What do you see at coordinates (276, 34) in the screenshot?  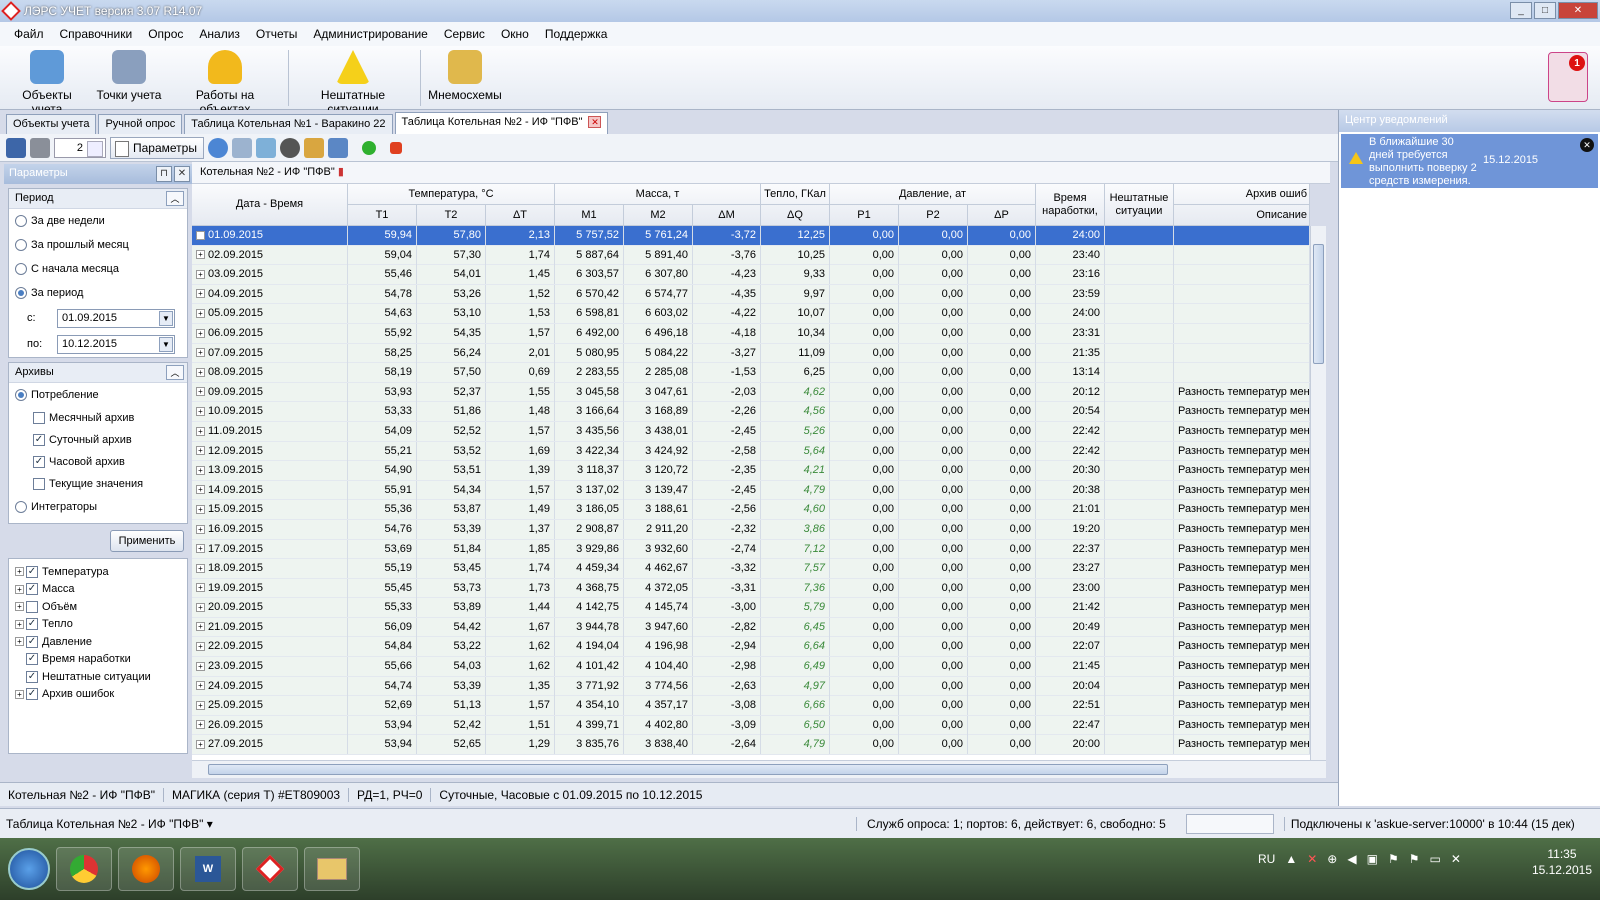 I see `menu-reports: Отчеты` at bounding box center [276, 34].